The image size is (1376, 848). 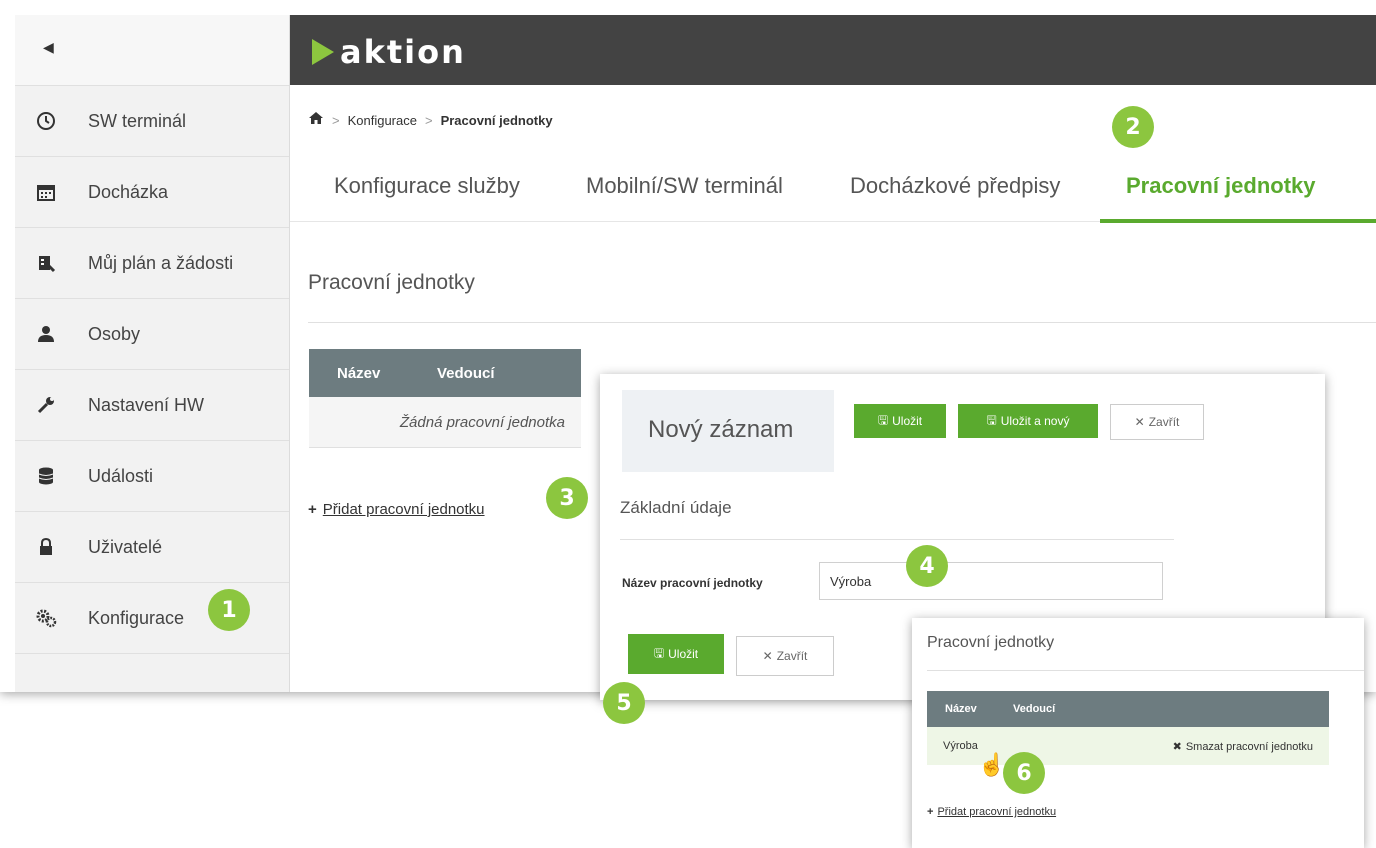 I want to click on person-icon, so click(x=46, y=334).